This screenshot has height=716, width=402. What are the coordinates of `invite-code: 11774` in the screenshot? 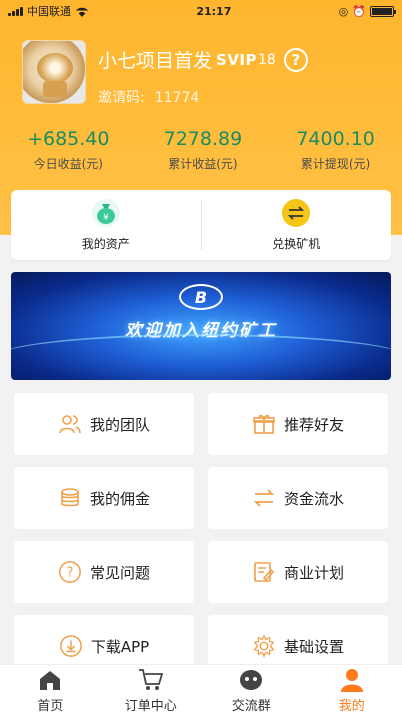 It's located at (177, 98).